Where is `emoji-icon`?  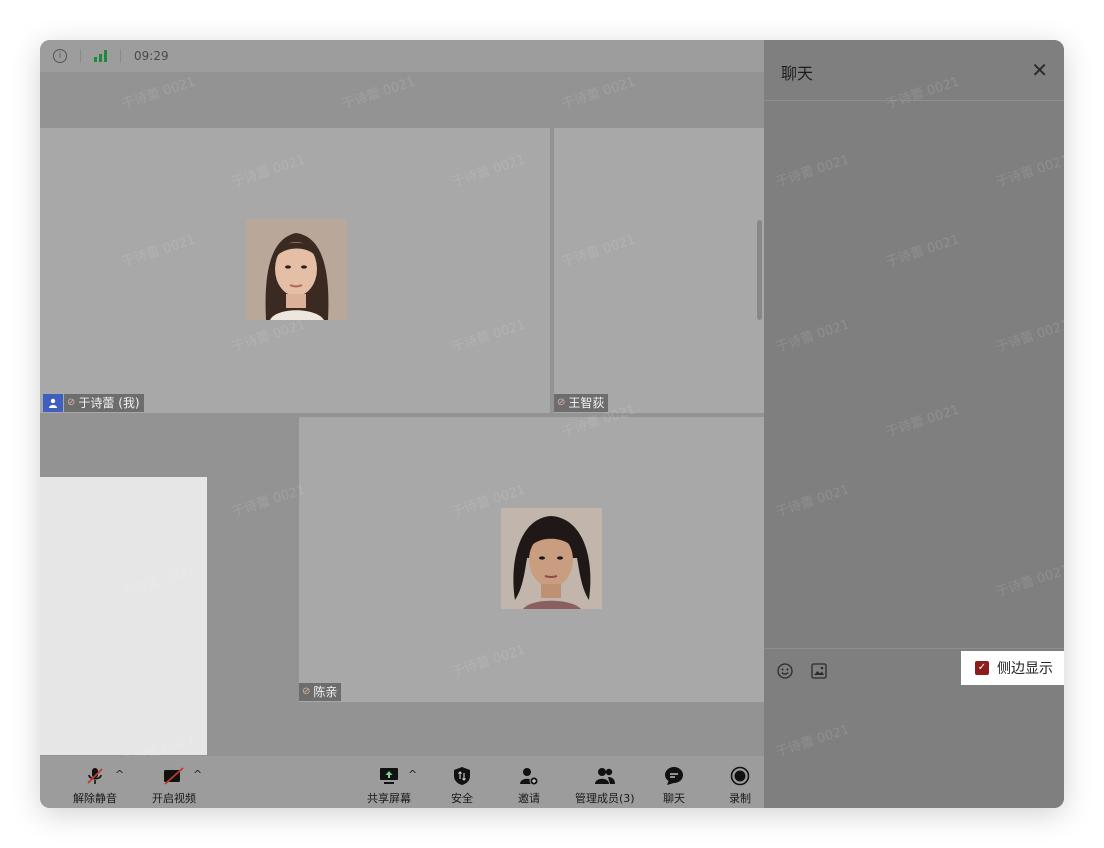 emoji-icon is located at coordinates (785, 671).